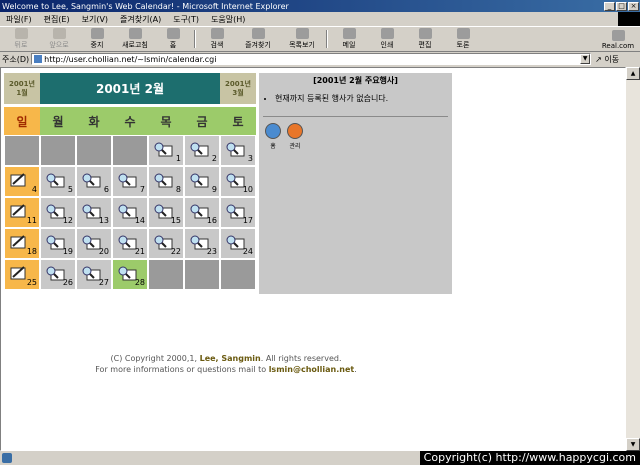 This screenshot has height=465, width=640. Describe the element at coordinates (130, 243) in the screenshot. I see `day-cell-21: 21` at that location.